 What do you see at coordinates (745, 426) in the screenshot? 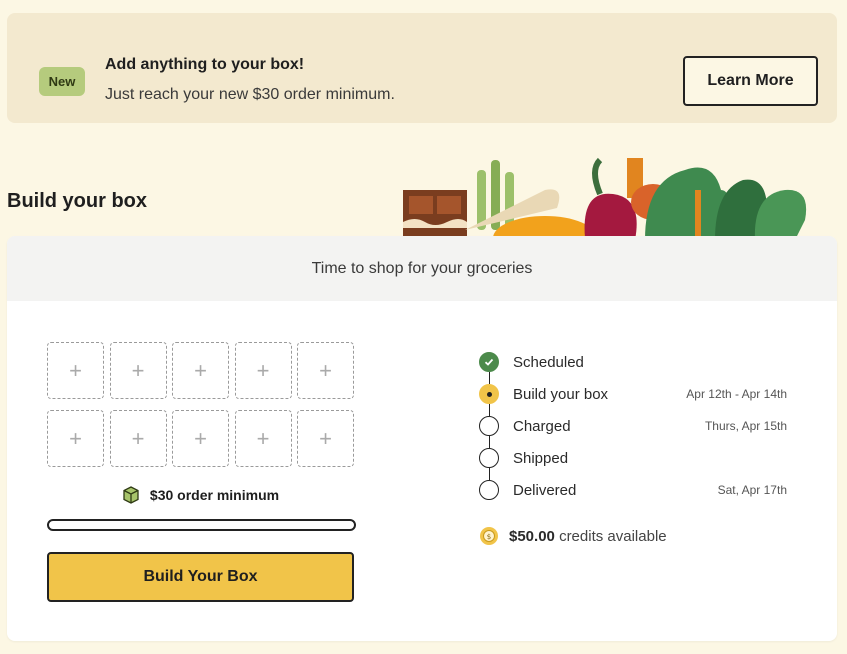
I see `step-date: Thurs, Apr 15th` at bounding box center [745, 426].